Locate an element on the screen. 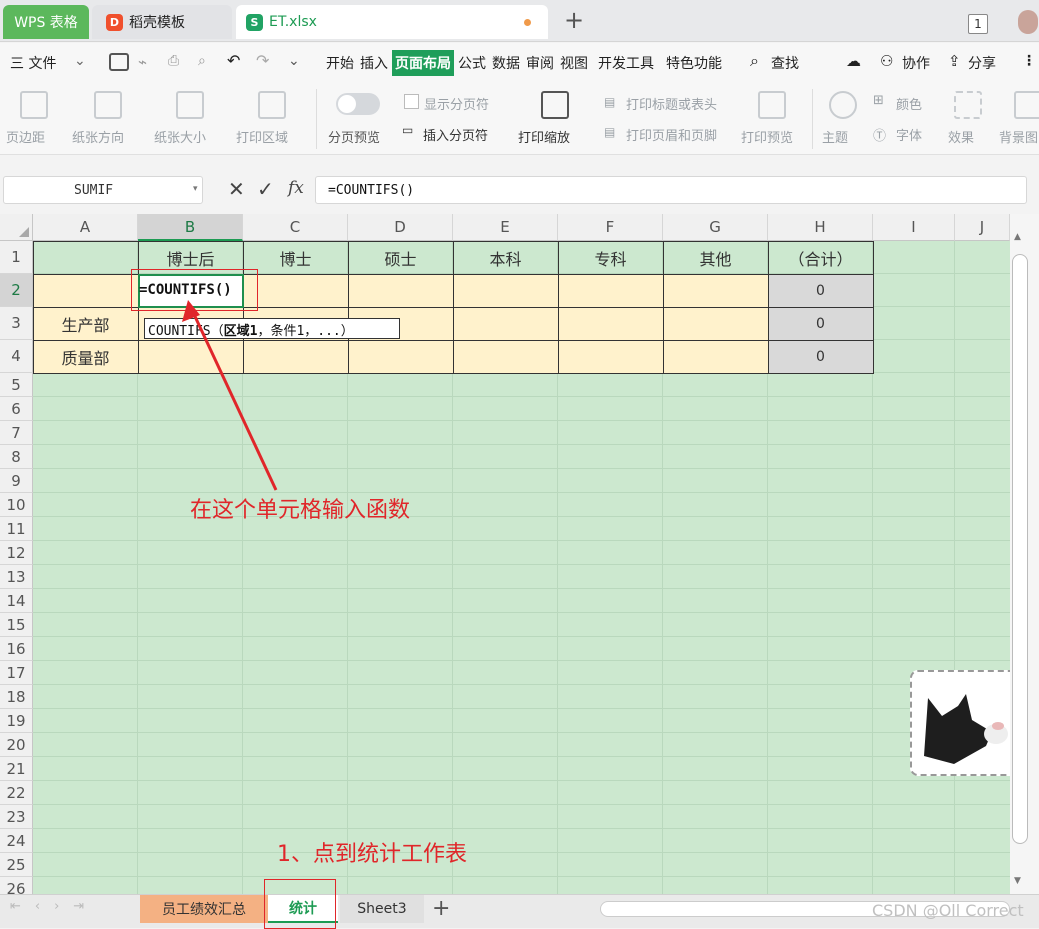  menu-item-review: 审阅 is located at coordinates (540, 63).